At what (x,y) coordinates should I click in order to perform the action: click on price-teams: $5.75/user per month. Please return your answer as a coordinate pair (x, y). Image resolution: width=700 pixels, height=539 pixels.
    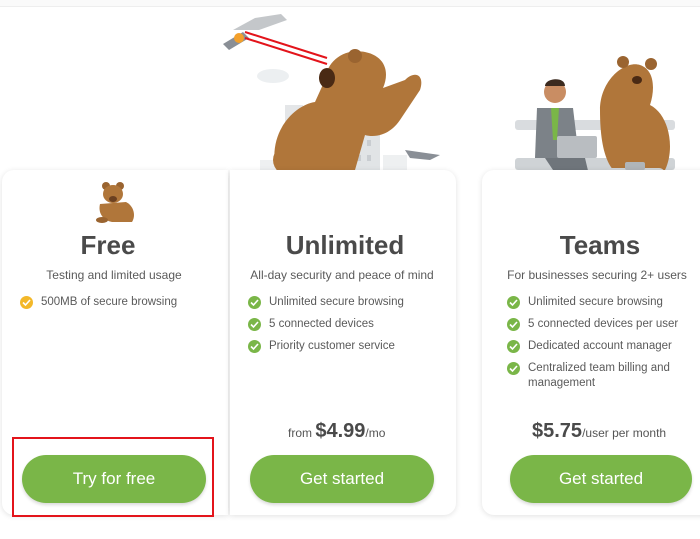
    Looking at the image, I should click on (599, 431).